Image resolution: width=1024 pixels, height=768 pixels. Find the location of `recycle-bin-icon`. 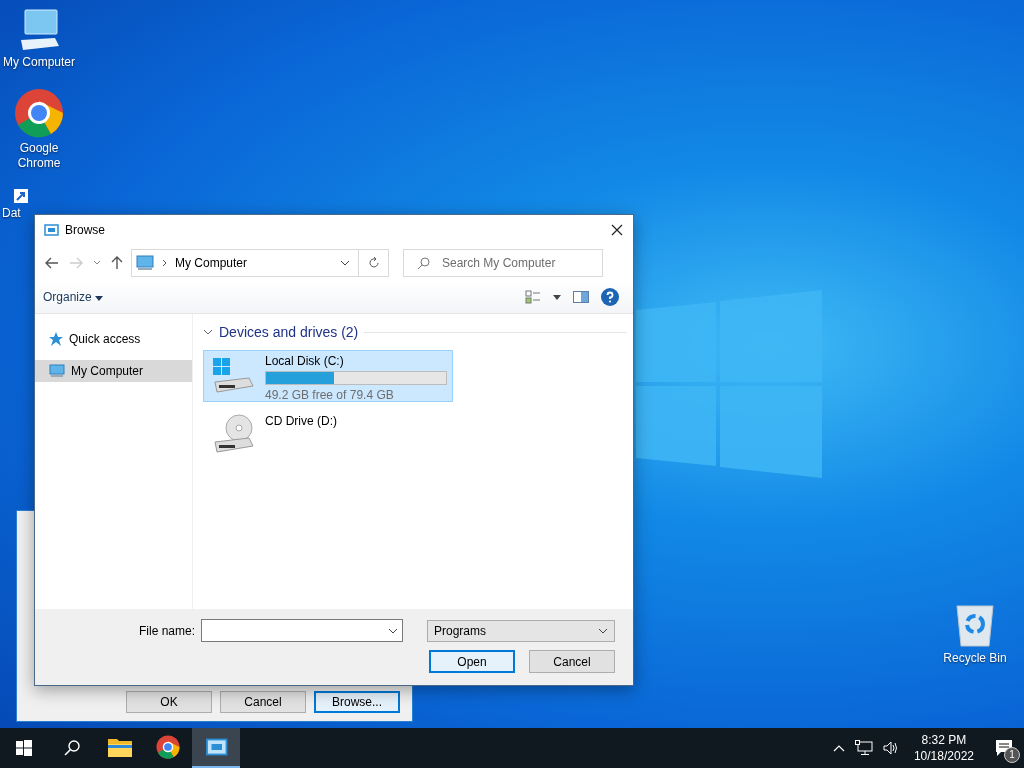

recycle-bin-icon is located at coordinates (975, 625).